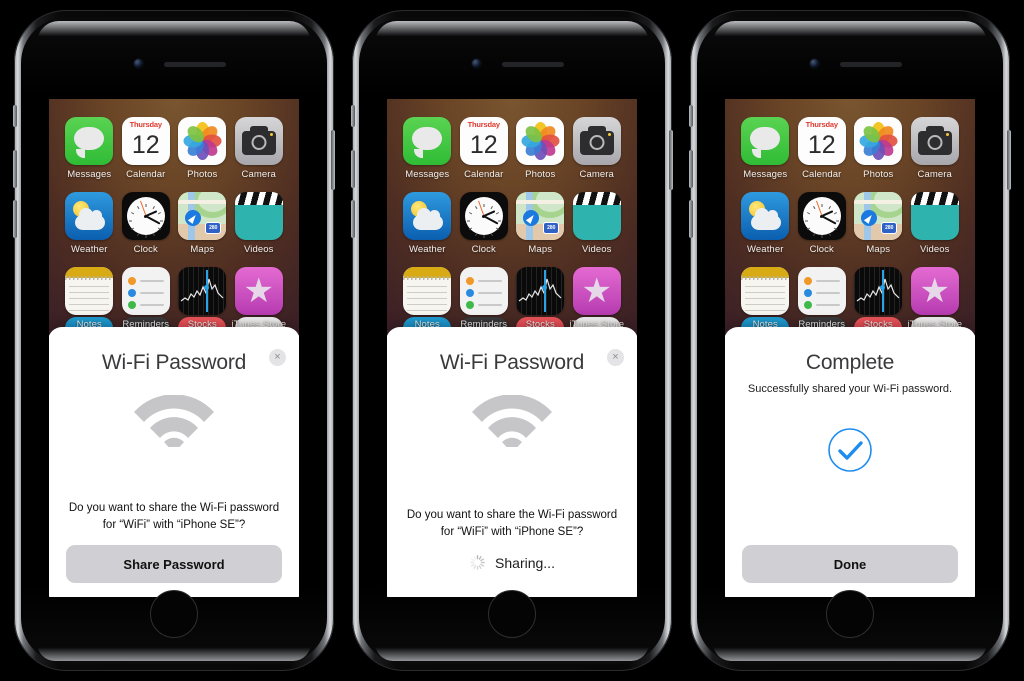 This screenshot has width=1024, height=681. Describe the element at coordinates (597, 249) in the screenshot. I see `app-label: Videos` at that location.